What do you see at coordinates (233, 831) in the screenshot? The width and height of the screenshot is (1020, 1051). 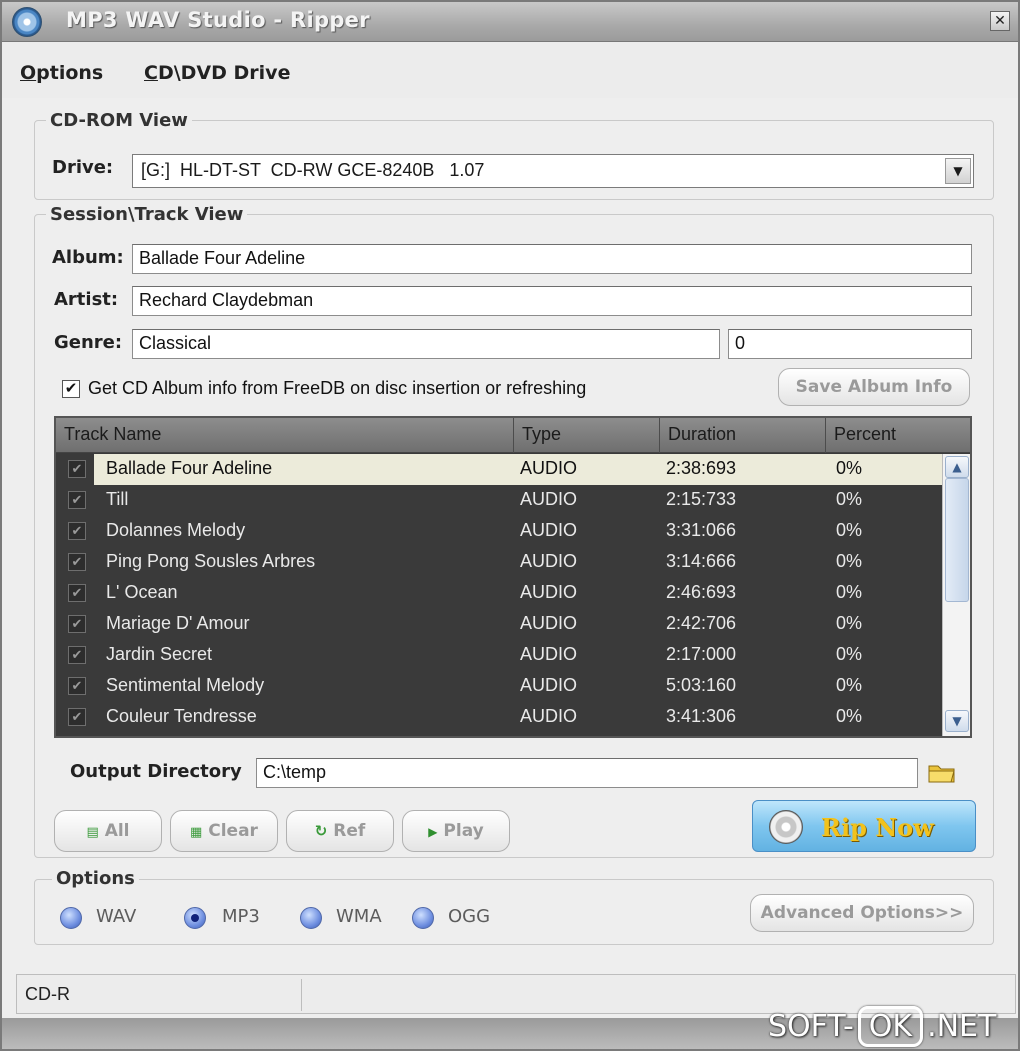 I see `clear-label: Clear` at bounding box center [233, 831].